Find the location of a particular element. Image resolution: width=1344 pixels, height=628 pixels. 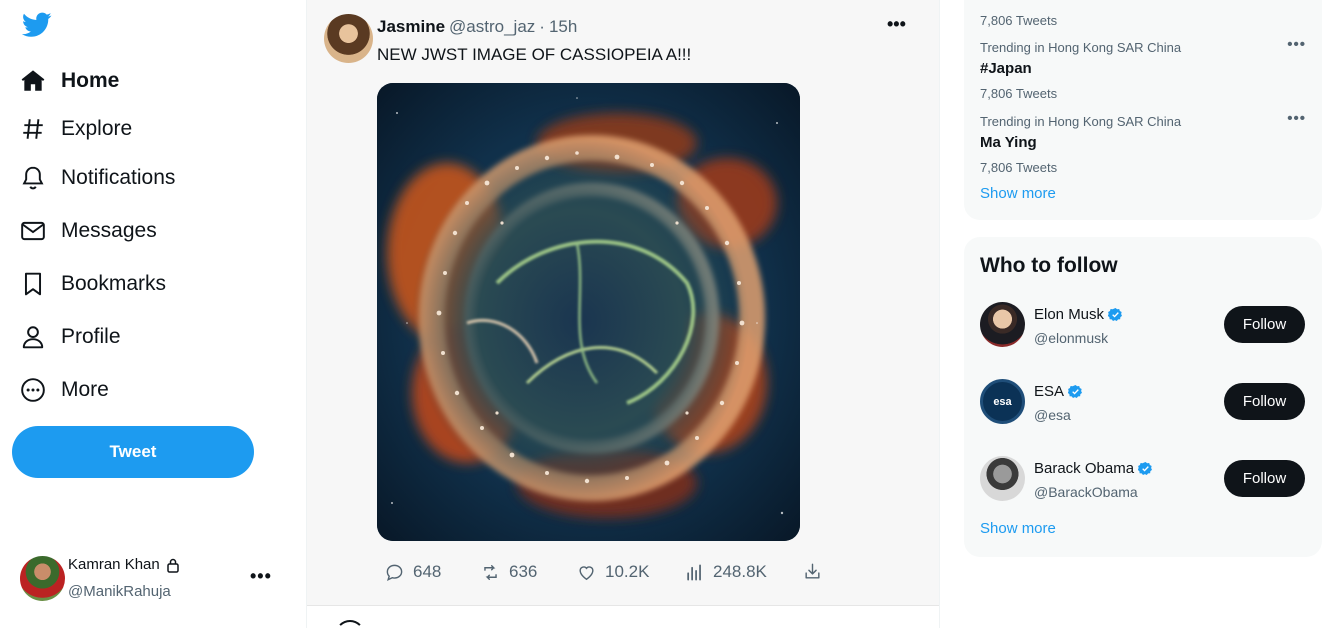

reply-icon is located at coordinates (394, 572).